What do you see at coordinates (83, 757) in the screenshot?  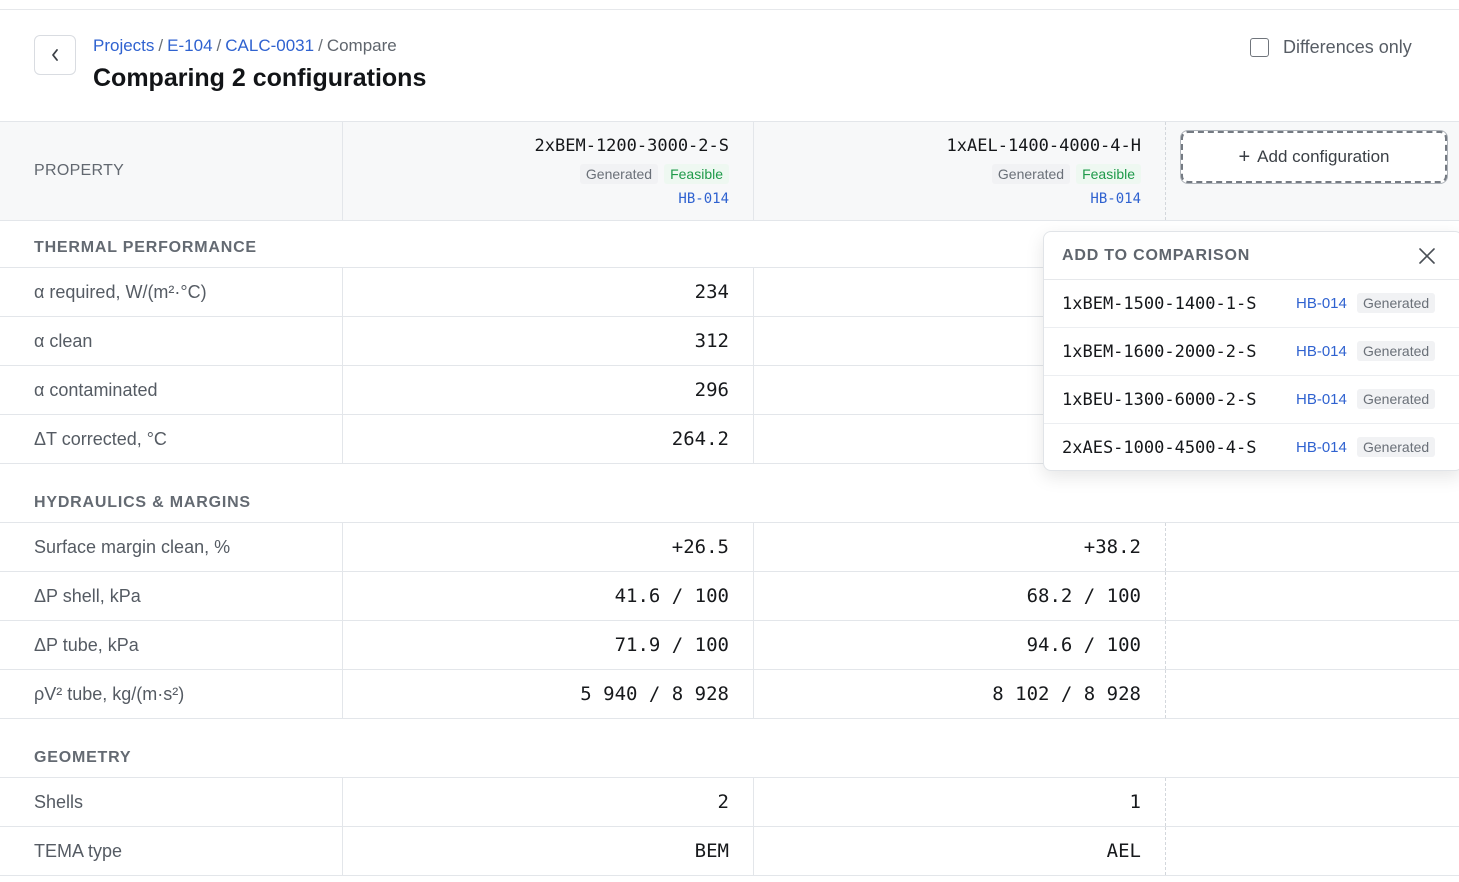 I see `section-title: GEOMETRY` at bounding box center [83, 757].